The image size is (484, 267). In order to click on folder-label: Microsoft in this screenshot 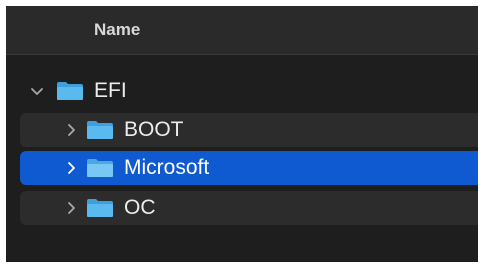, I will do `click(167, 167)`.